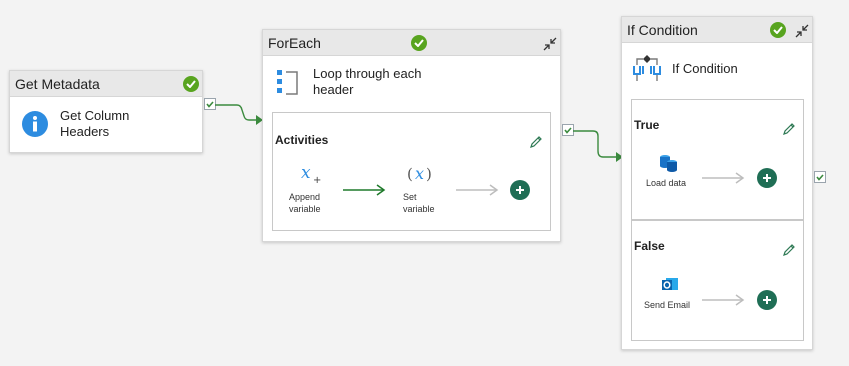  What do you see at coordinates (647, 68) in the screenshot?
I see `if-condition-icon` at bounding box center [647, 68].